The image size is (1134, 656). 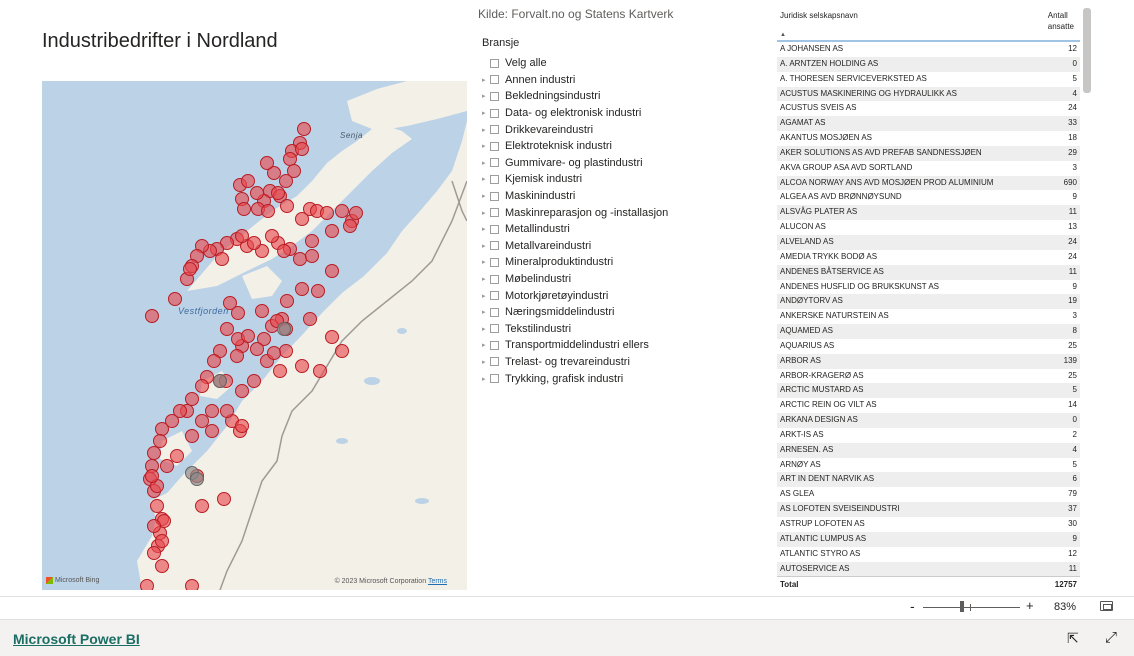 I want to click on fit-to-page-icon, so click(x=1106, y=606).